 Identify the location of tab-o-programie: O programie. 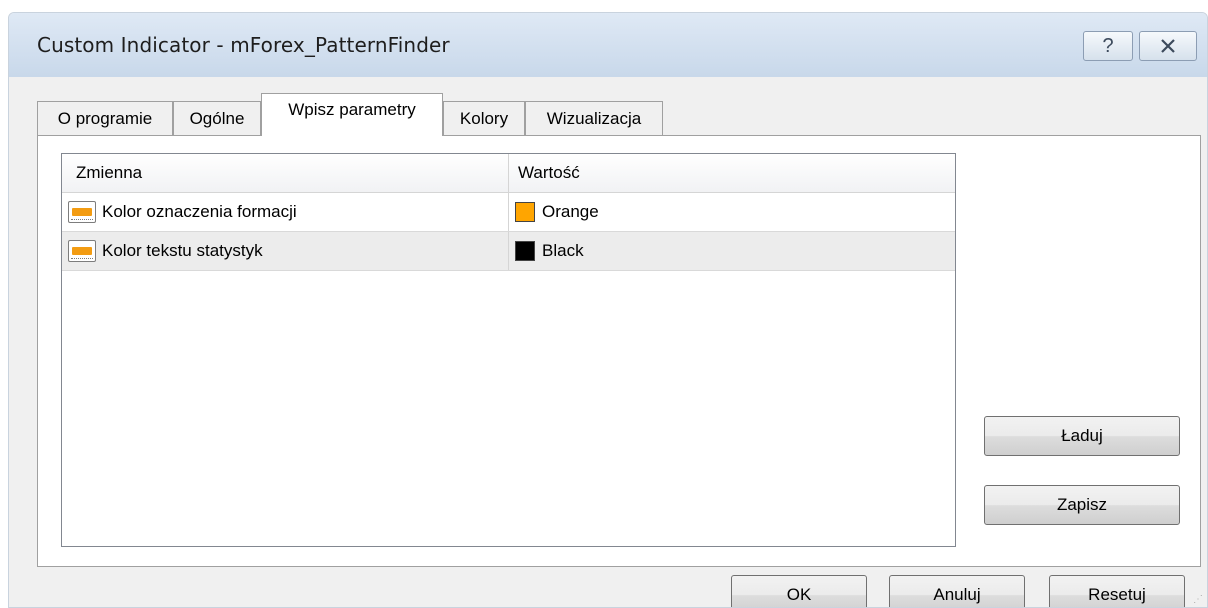
(105, 118).